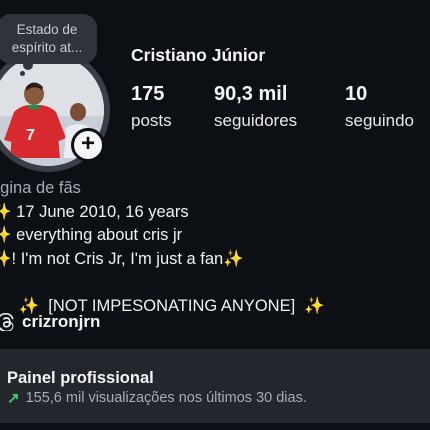 The height and width of the screenshot is (430, 430). Describe the element at coordinates (198, 55) in the screenshot. I see `profile-name: Cristiano Júnior` at that location.